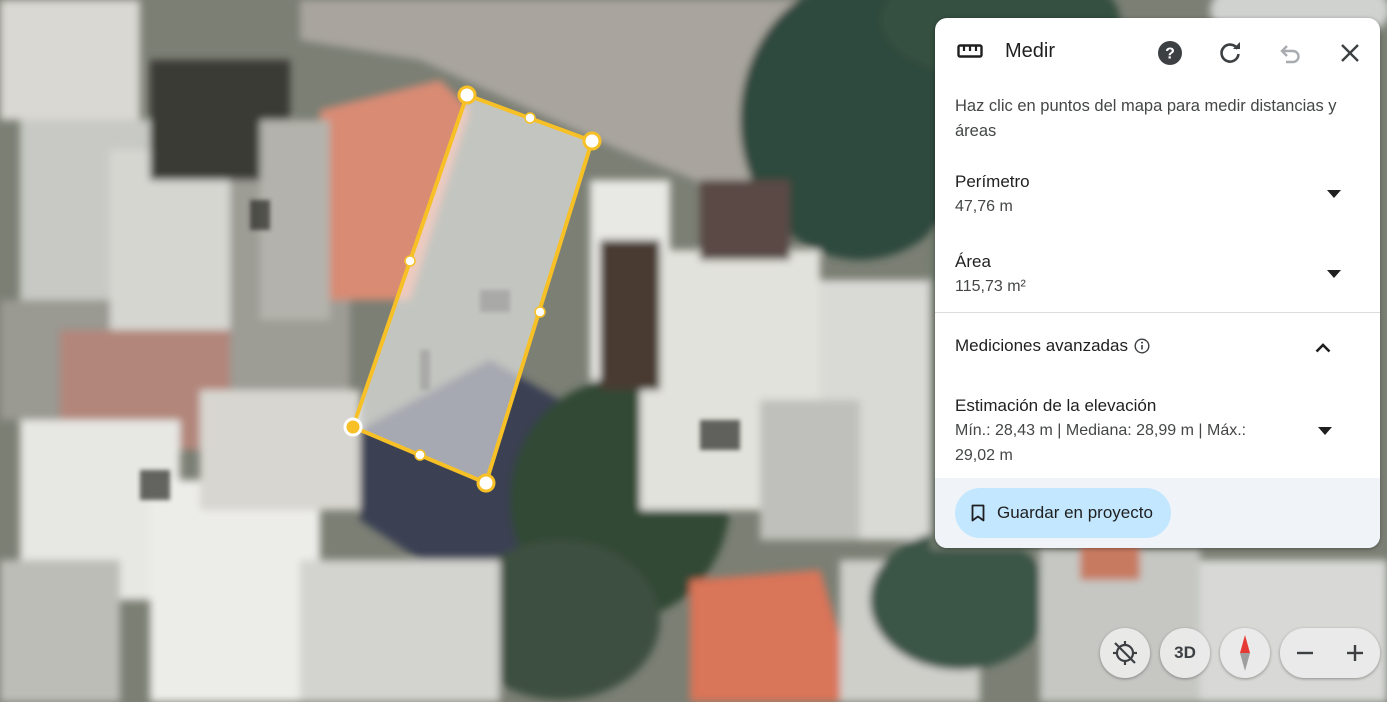  I want to click on zoom-control, so click(1330, 653).